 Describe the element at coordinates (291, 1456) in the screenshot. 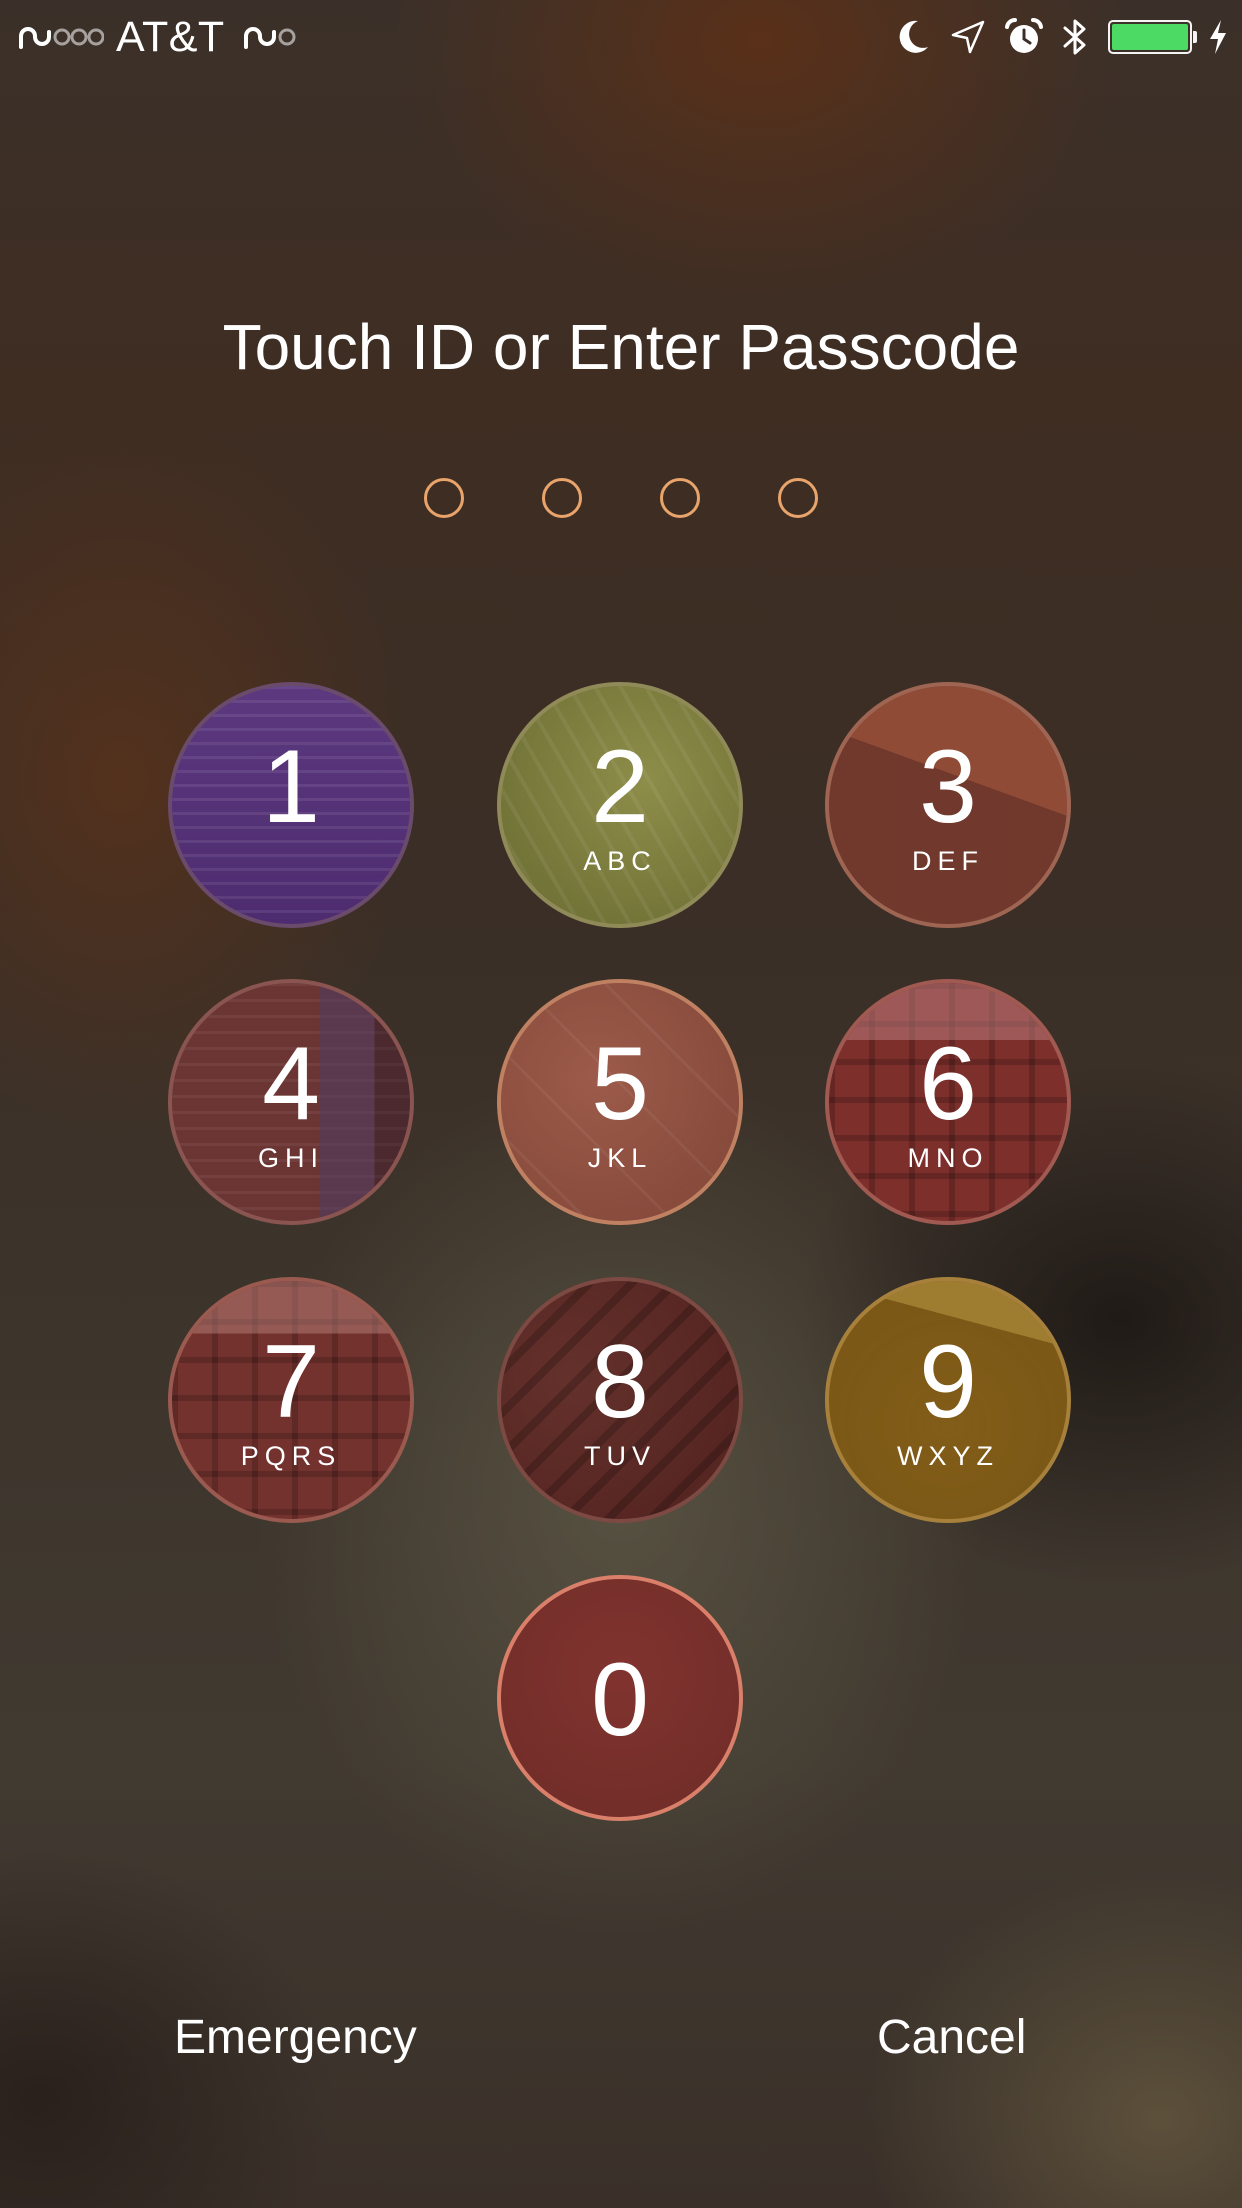

I see `key-letters: PQRS` at that location.